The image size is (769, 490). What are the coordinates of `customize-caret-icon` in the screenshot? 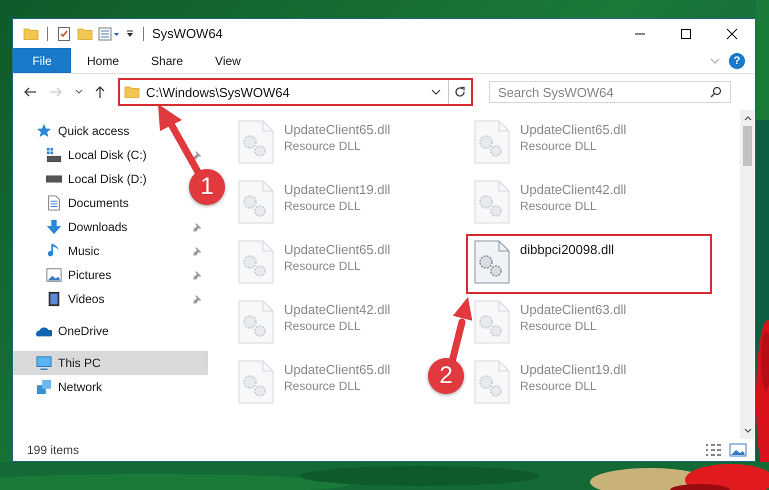 It's located at (130, 33).